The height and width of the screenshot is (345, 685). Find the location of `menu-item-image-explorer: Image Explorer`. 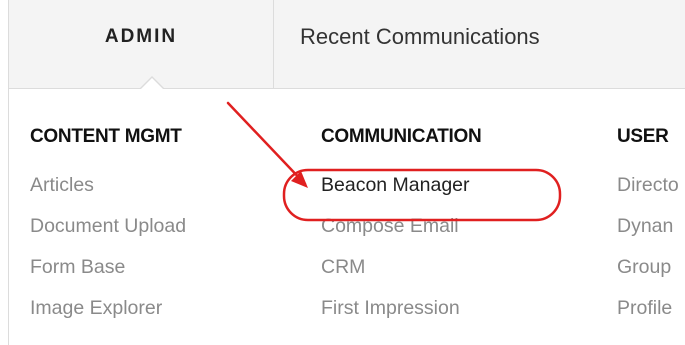

menu-item-image-explorer: Image Explorer is located at coordinates (108, 309).